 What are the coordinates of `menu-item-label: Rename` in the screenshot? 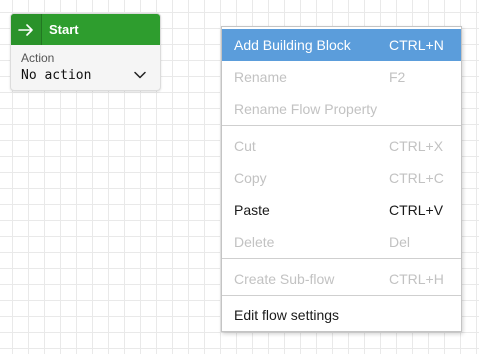 It's located at (260, 77).